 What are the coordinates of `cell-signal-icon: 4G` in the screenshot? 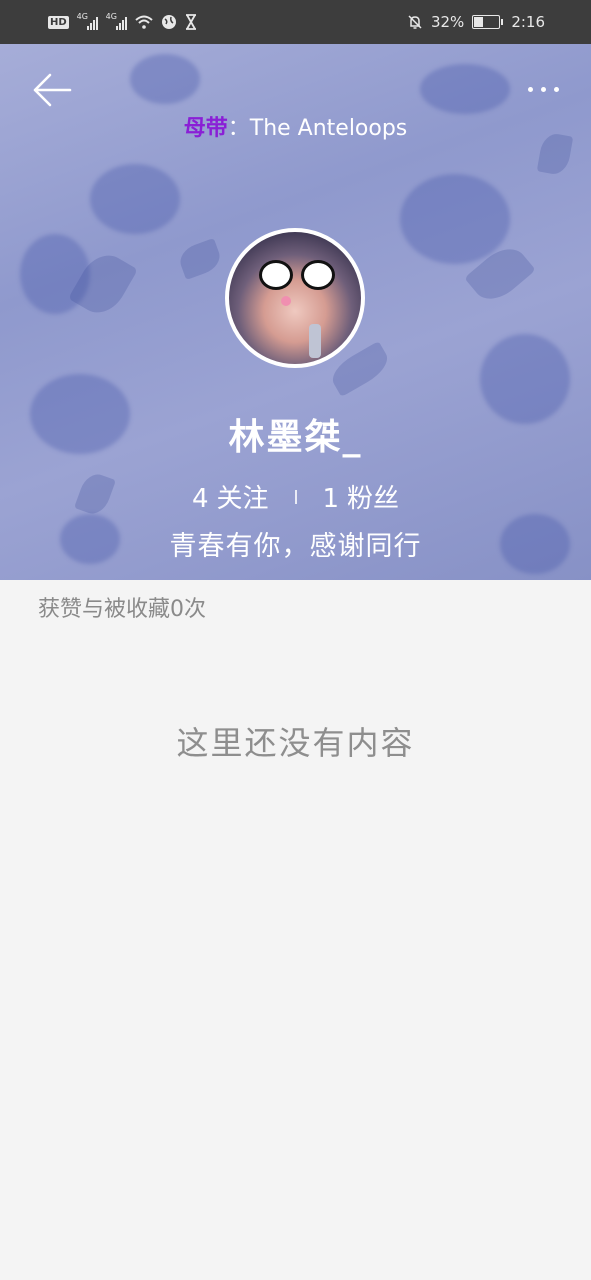 It's located at (87, 21).